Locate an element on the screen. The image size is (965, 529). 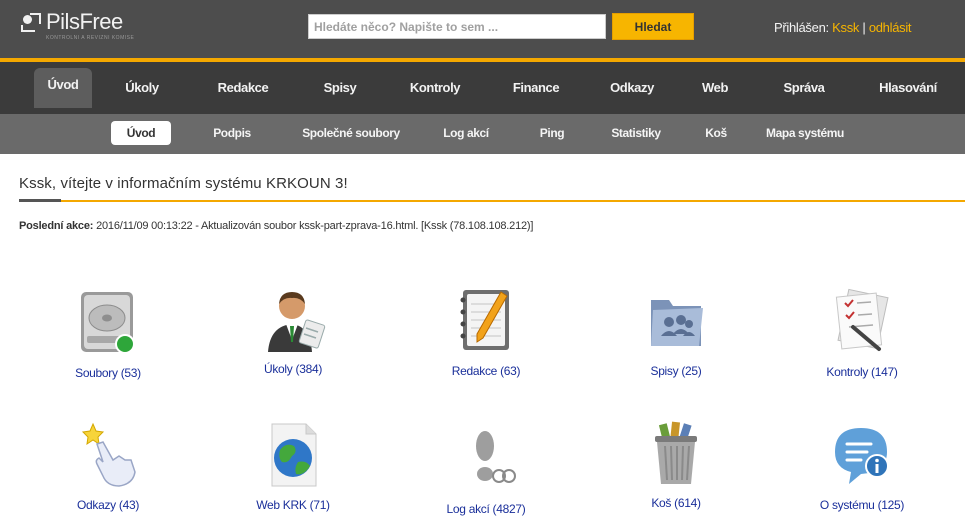
tile-label: Redakce (63) is located at coordinates (486, 371).